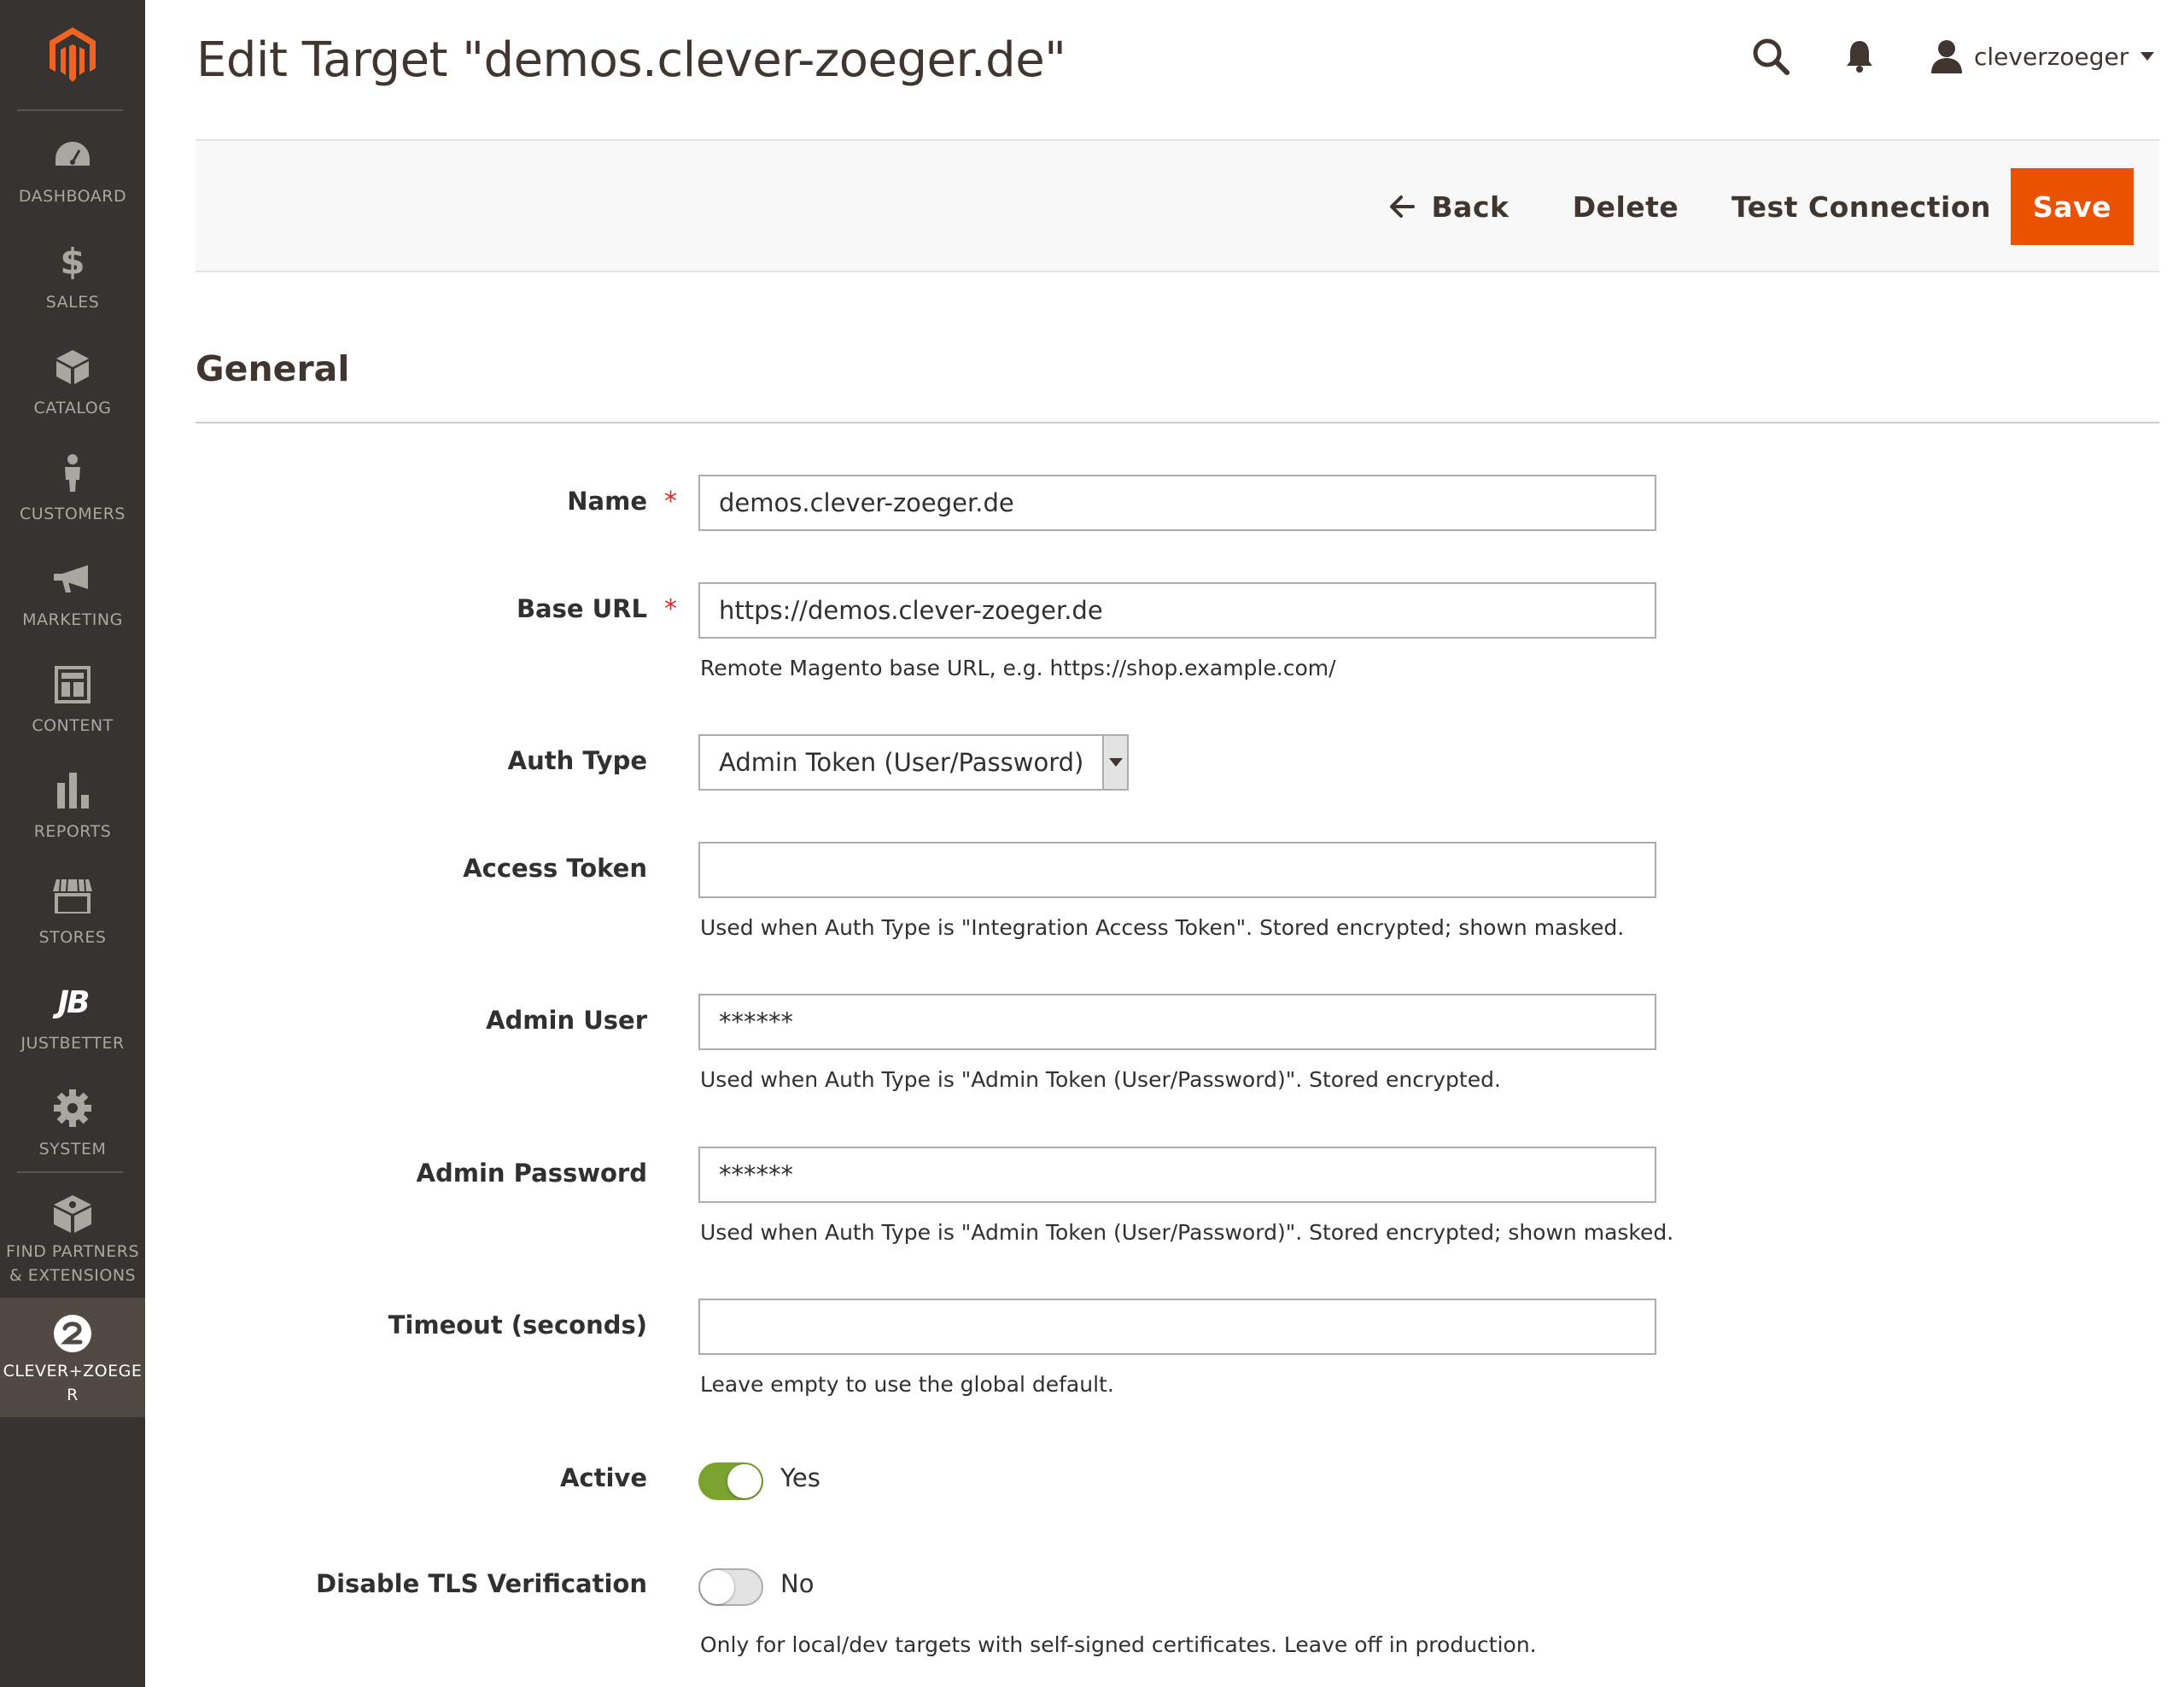 This screenshot has height=1687, width=2184. Describe the element at coordinates (73, 368) in the screenshot. I see `box-icon` at that location.